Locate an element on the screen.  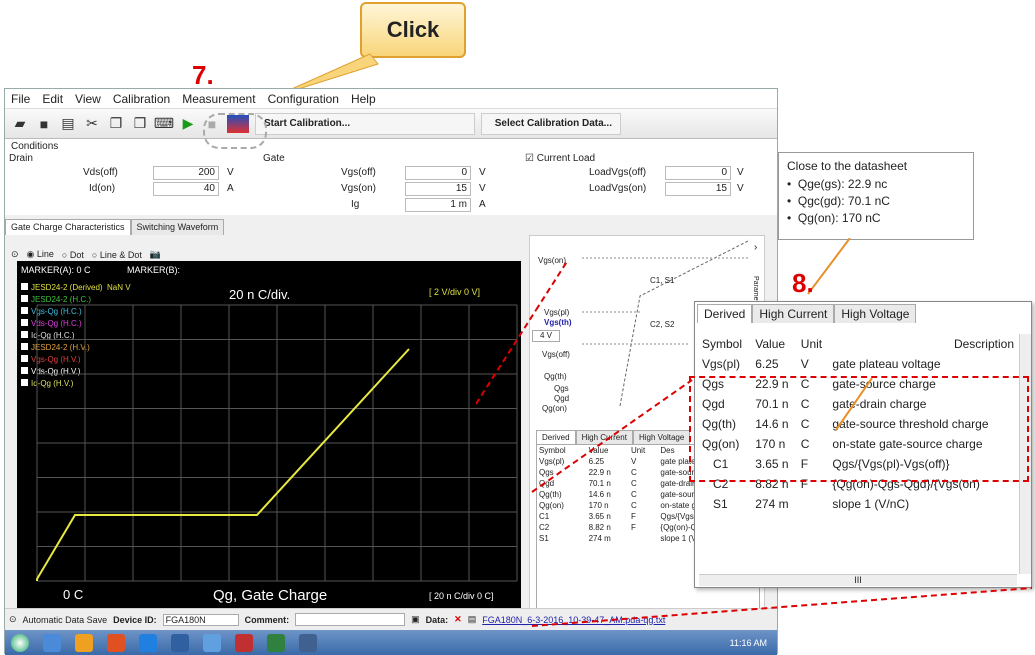
save-icon: ■ is located at coordinates (44, 124).